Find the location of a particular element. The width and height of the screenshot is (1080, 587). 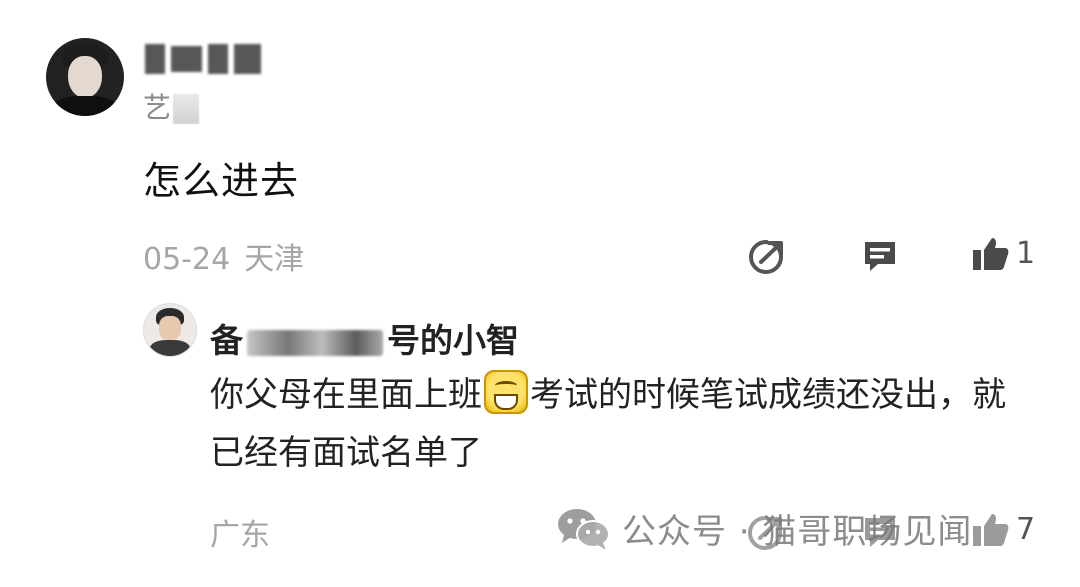

comment-meta: 05-24 天津 is located at coordinates (223, 256).